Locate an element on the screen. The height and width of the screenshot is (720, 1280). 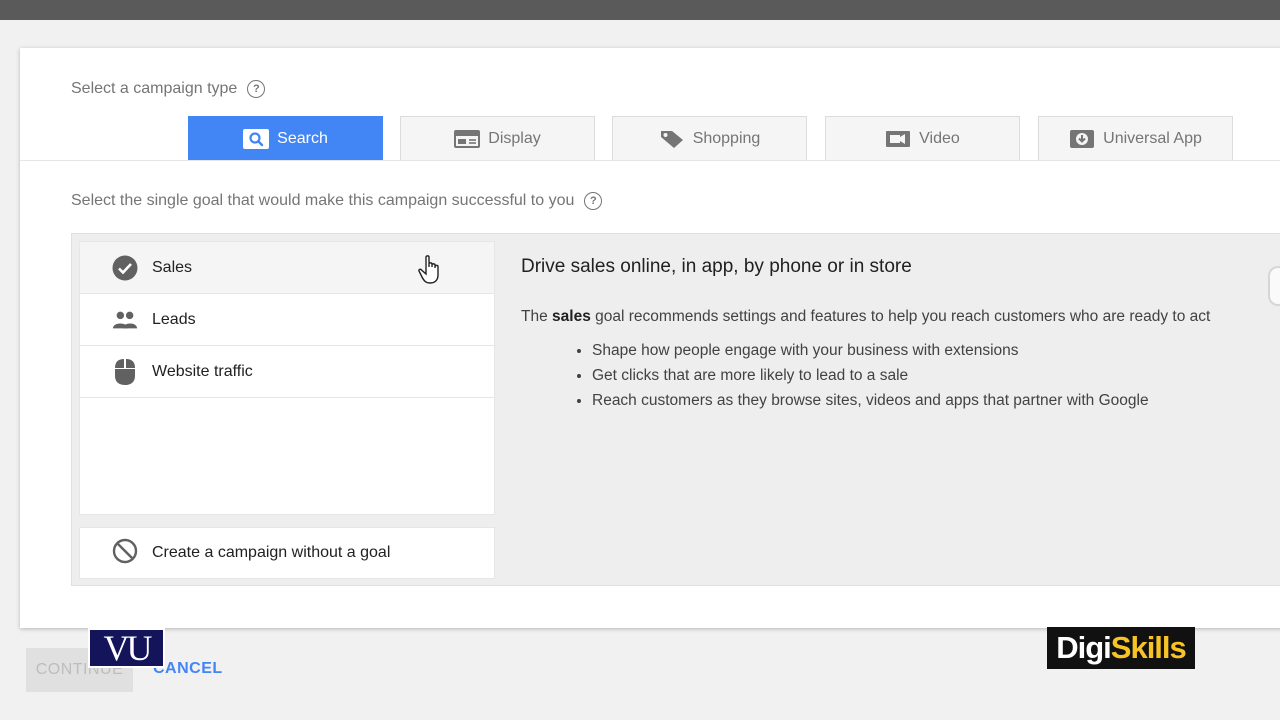
skills-text: Skills is located at coordinates (1148, 647).